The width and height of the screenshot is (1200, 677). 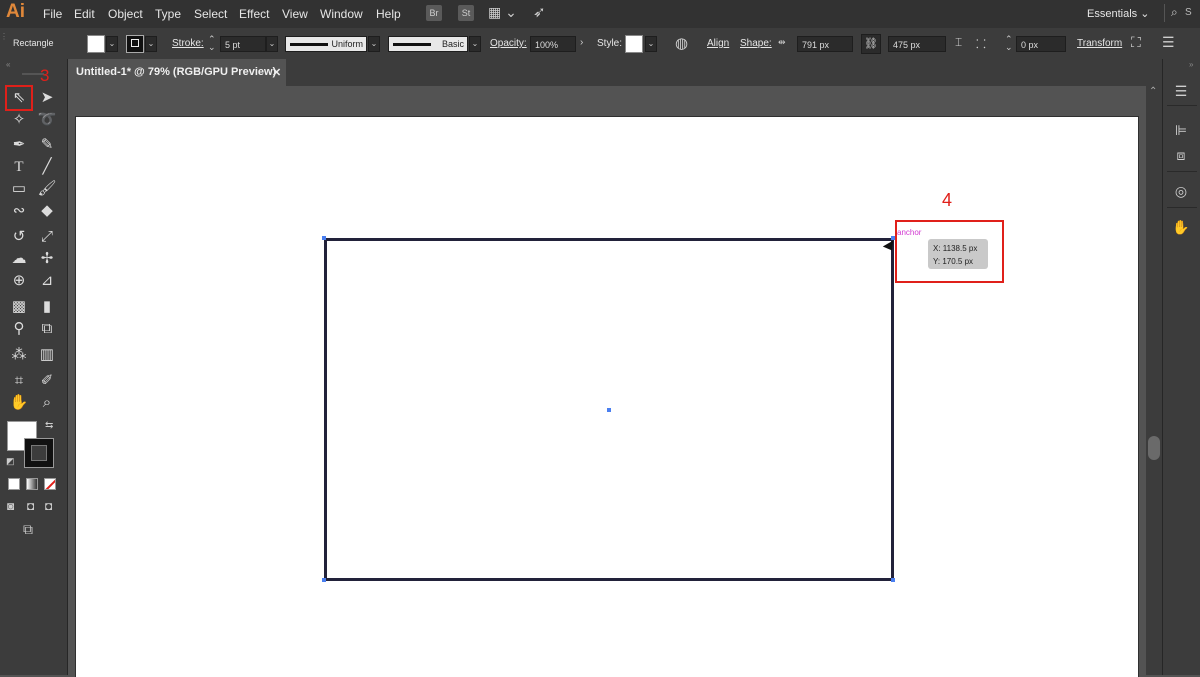 What do you see at coordinates (19, 329) in the screenshot?
I see `eyedropper-icon: ⚲` at bounding box center [19, 329].